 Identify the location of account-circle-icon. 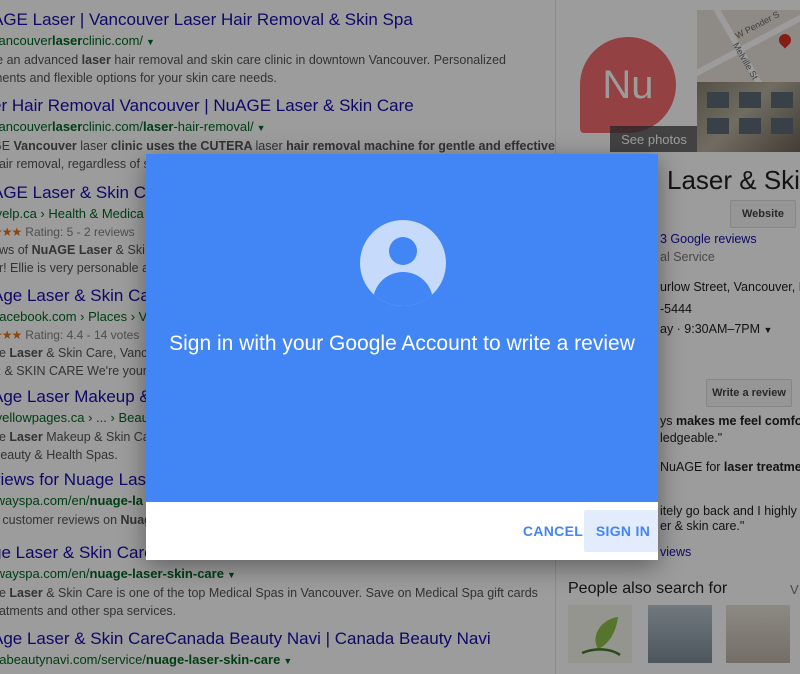
(403, 263).